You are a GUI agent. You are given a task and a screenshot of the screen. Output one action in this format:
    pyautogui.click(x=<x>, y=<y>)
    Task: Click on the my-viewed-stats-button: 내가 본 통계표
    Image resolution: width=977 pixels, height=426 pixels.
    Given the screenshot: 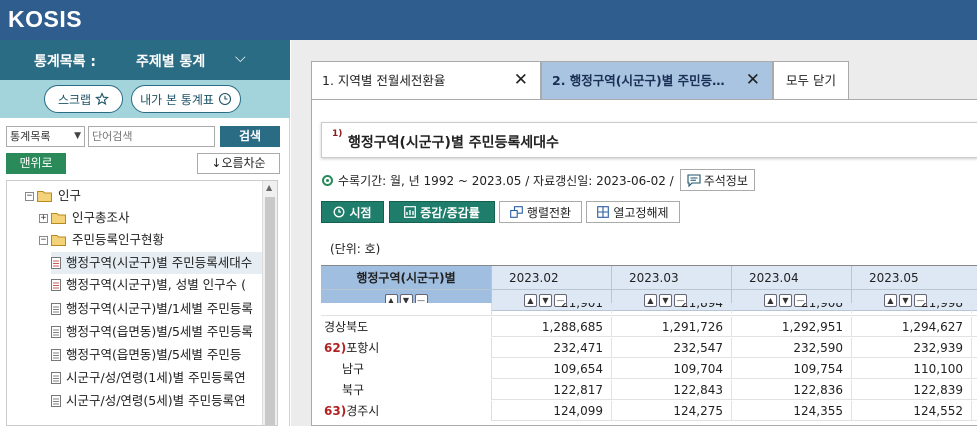 What is the action you would take?
    pyautogui.click(x=186, y=99)
    